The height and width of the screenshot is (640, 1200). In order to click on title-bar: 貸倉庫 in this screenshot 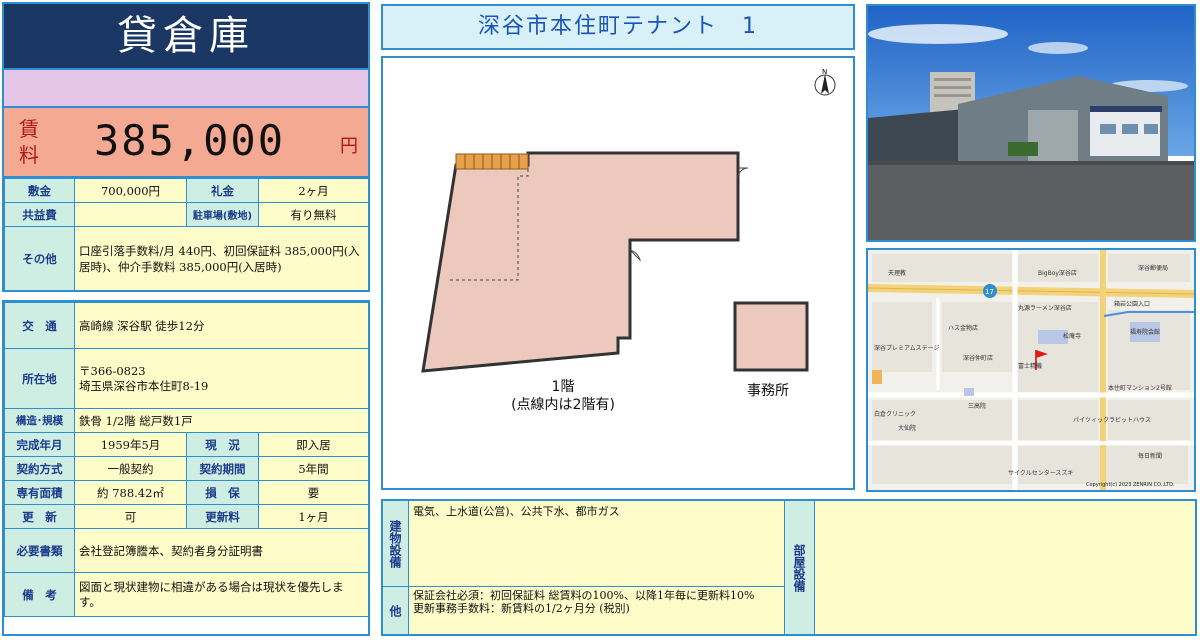, I will do `click(186, 37)`.